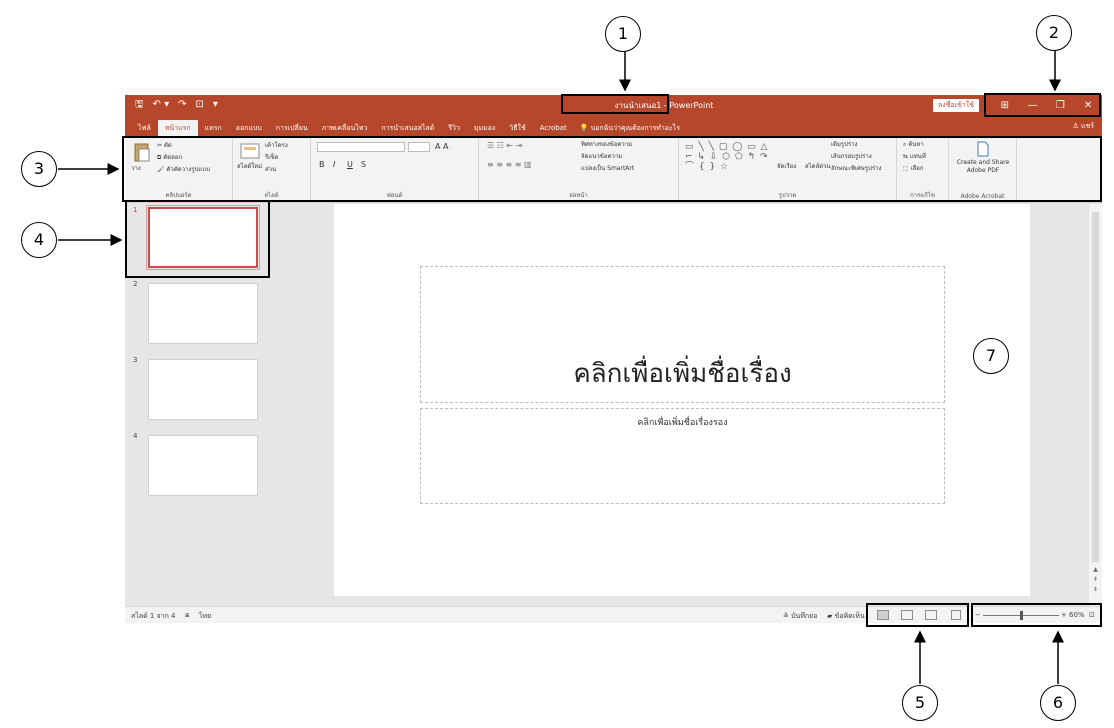 Image resolution: width=1114 pixels, height=728 pixels. Describe the element at coordinates (623, 34) in the screenshot. I see `callout-1: 1` at that location.